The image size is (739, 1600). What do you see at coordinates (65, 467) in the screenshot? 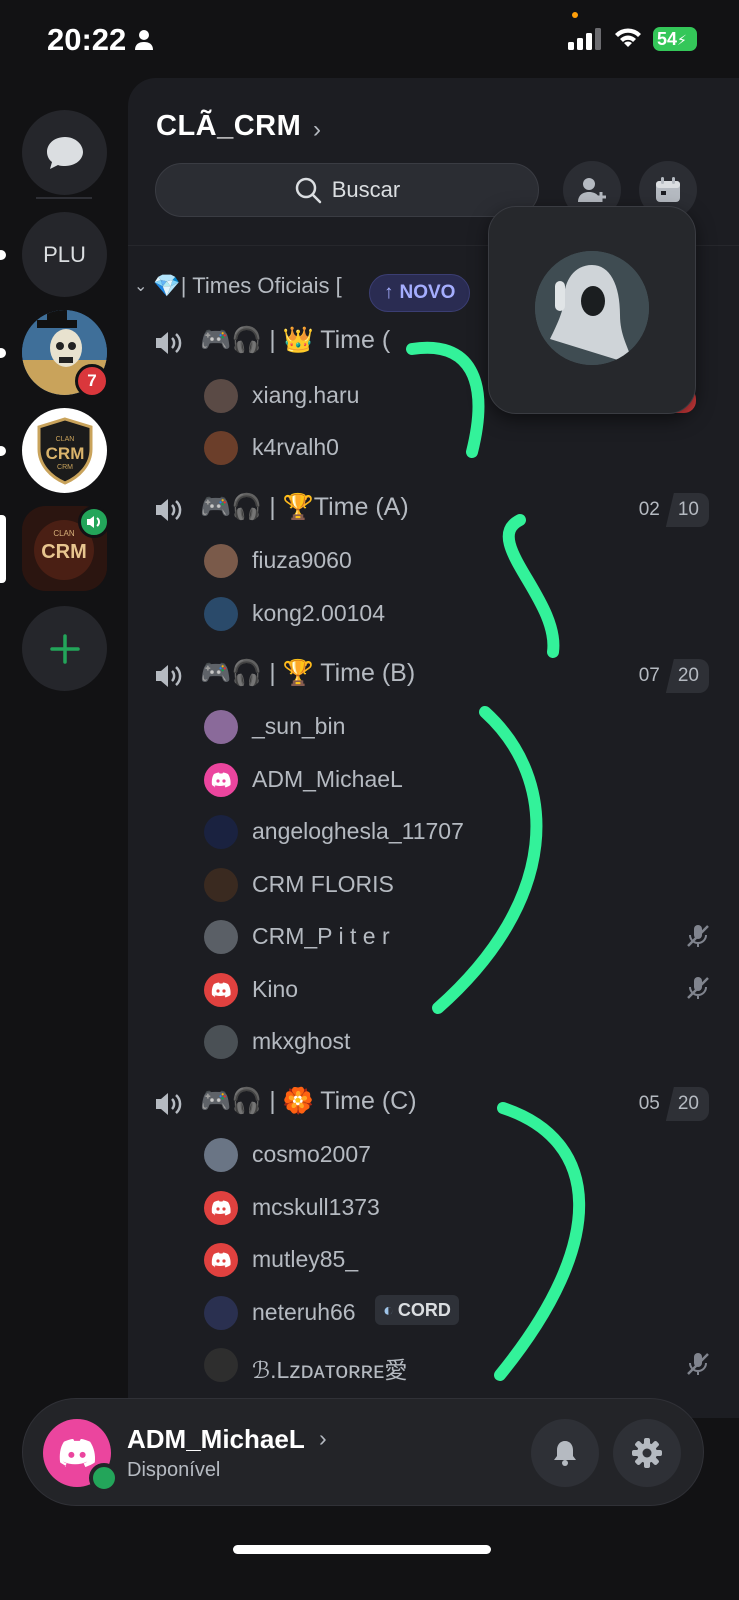
I see `logo-text-bottom: CRM` at bounding box center [65, 467].